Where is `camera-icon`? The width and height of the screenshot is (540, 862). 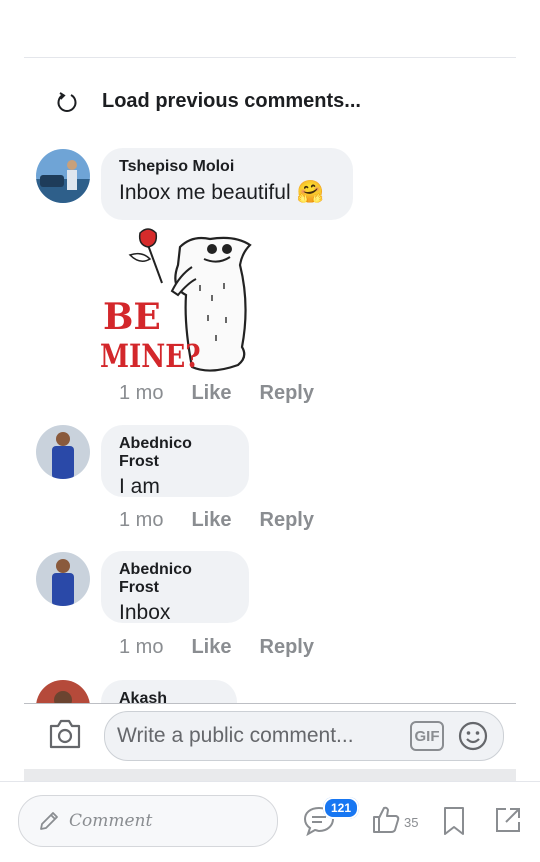 camera-icon is located at coordinates (65, 734).